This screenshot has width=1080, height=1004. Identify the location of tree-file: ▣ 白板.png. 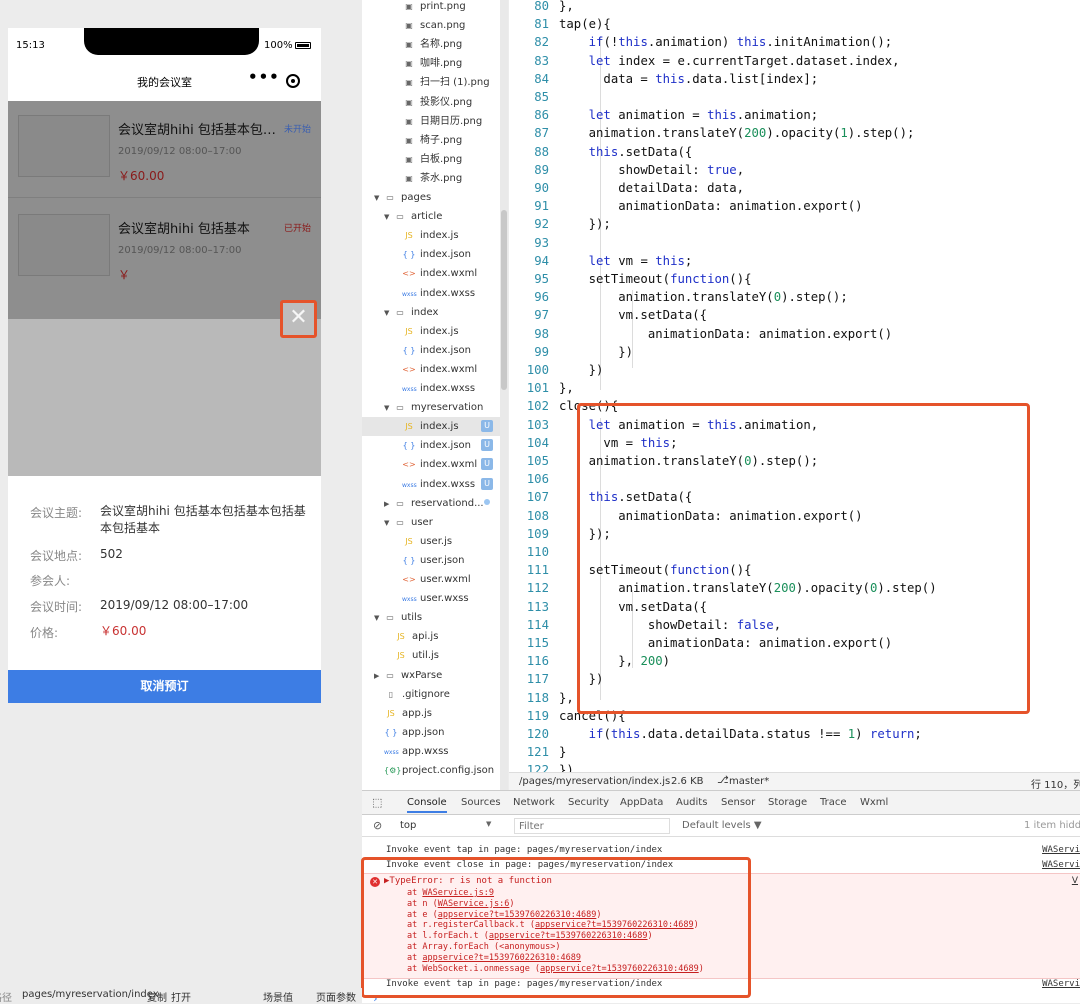
(432, 159).